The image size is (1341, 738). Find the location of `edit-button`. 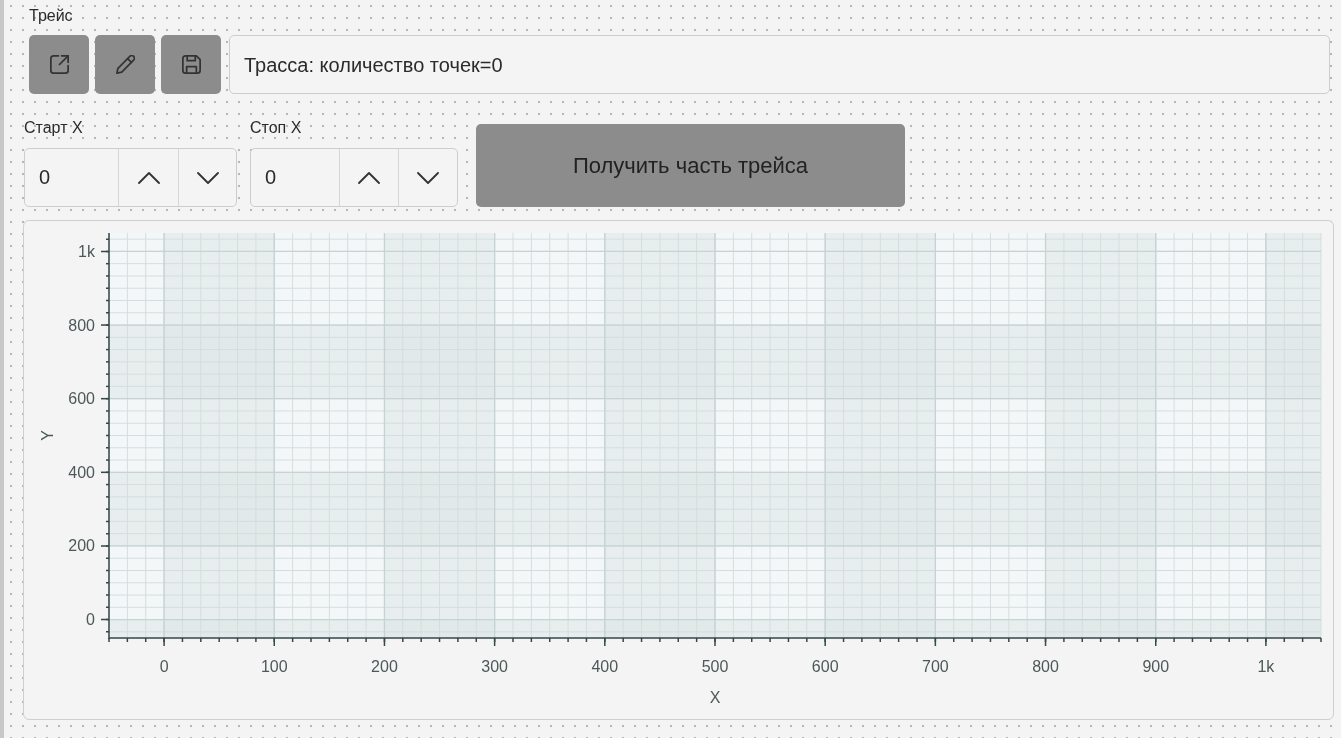

edit-button is located at coordinates (125, 64).